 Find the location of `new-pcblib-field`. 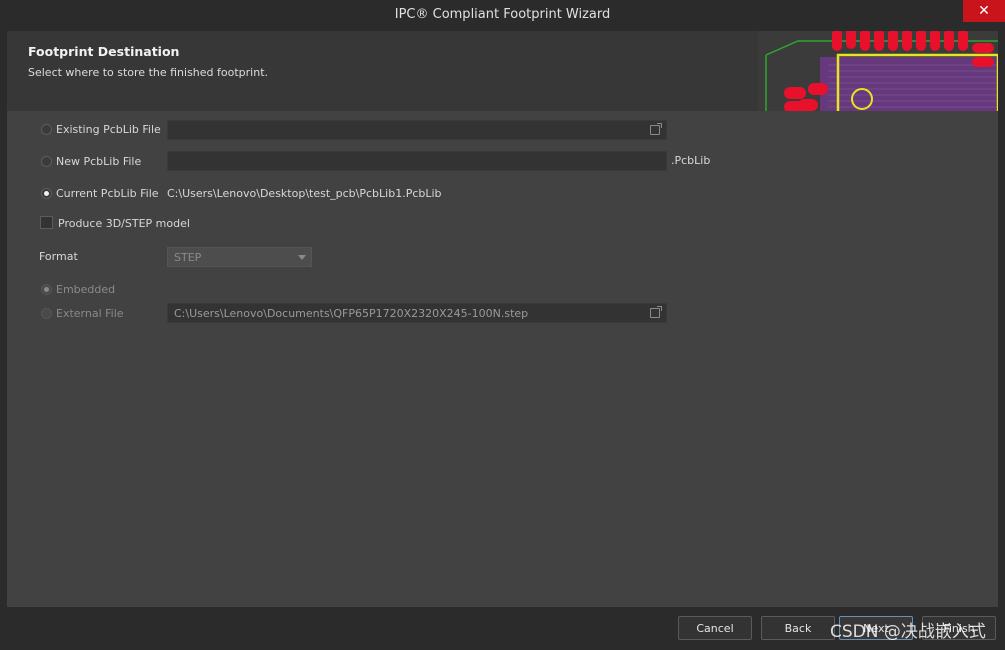

new-pcblib-field is located at coordinates (417, 161).